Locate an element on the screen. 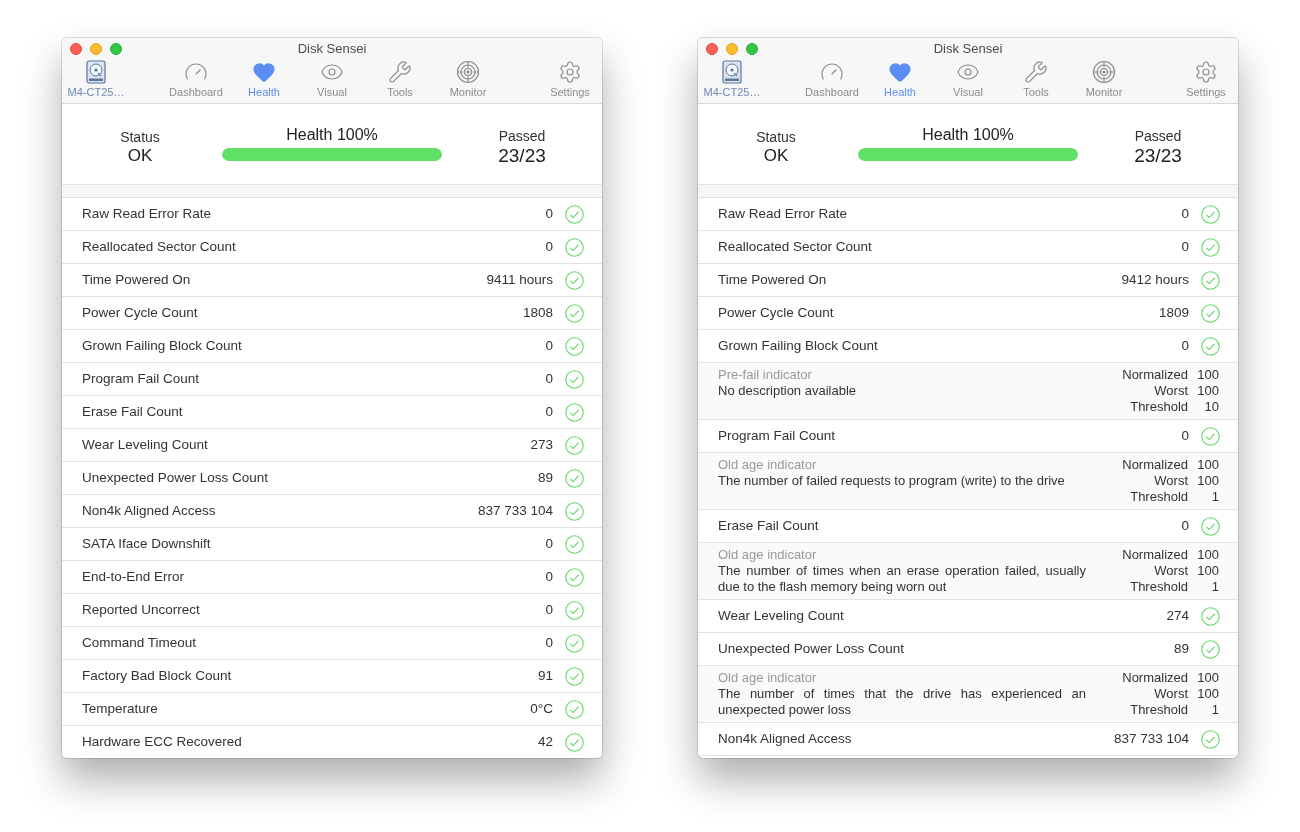 The height and width of the screenshot is (832, 1300). attribute-name: Power Cycle Count is located at coordinates (140, 312).